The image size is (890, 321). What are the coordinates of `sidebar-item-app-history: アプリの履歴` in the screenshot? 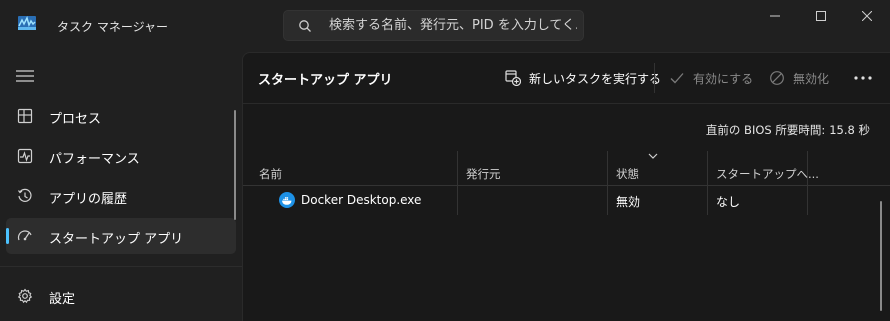 It's located at (121, 196).